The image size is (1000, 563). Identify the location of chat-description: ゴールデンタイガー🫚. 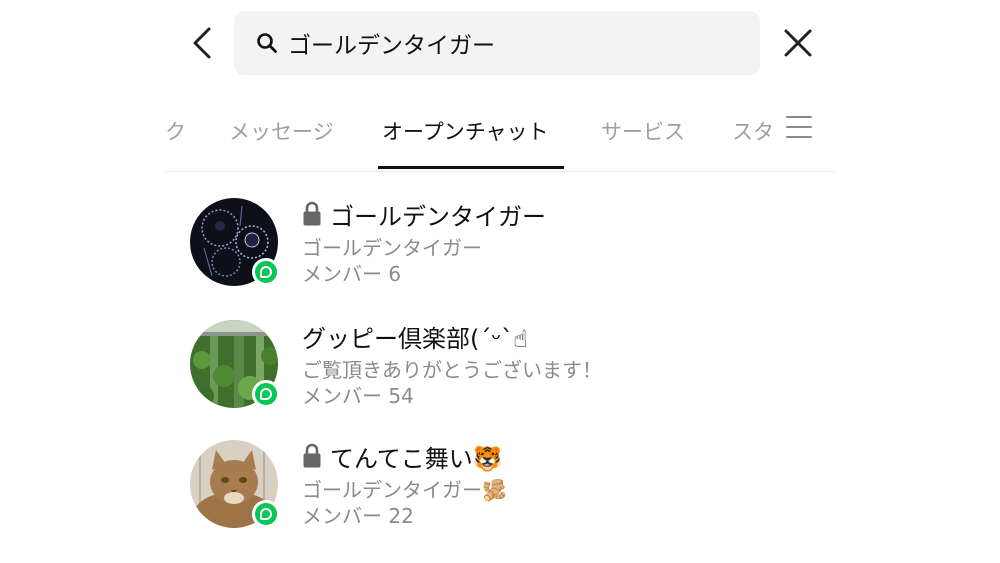
(404, 490).